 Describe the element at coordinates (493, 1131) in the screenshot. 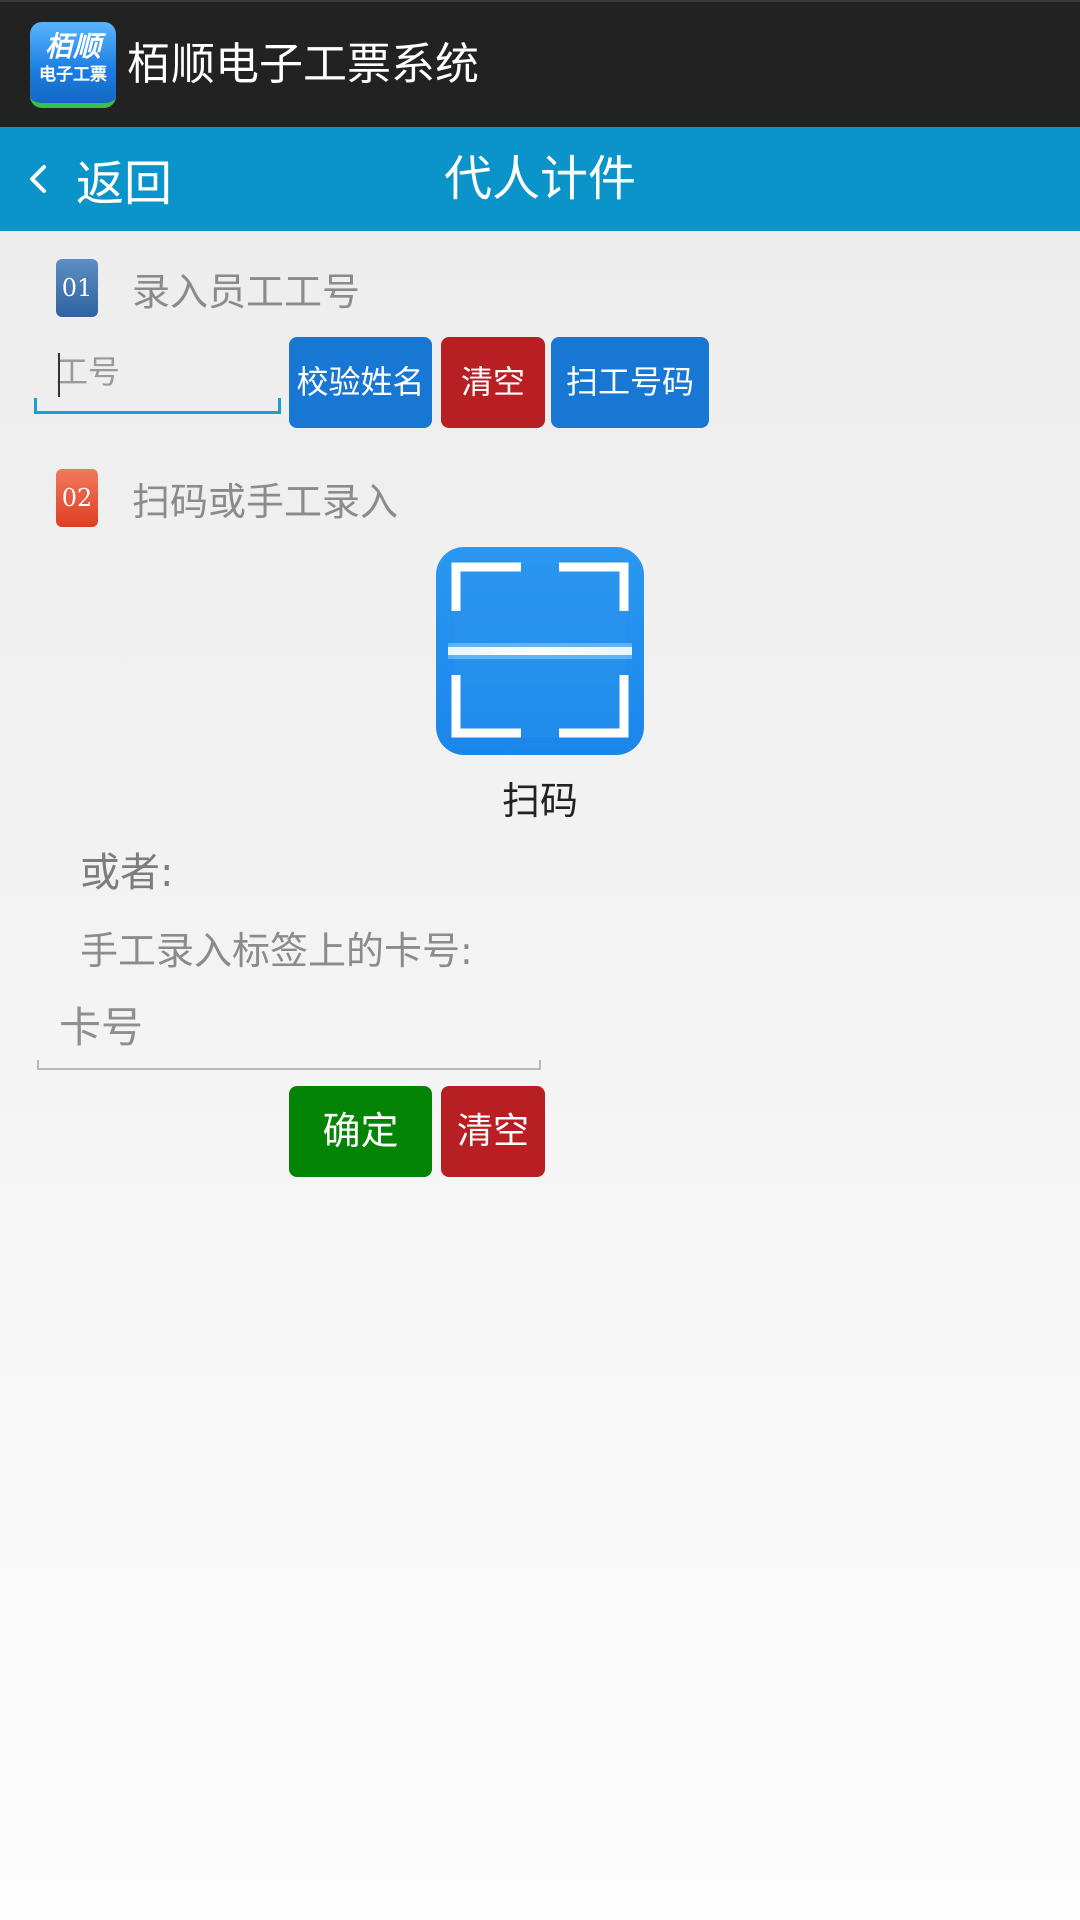

I see `clear-card-button: 清空` at that location.